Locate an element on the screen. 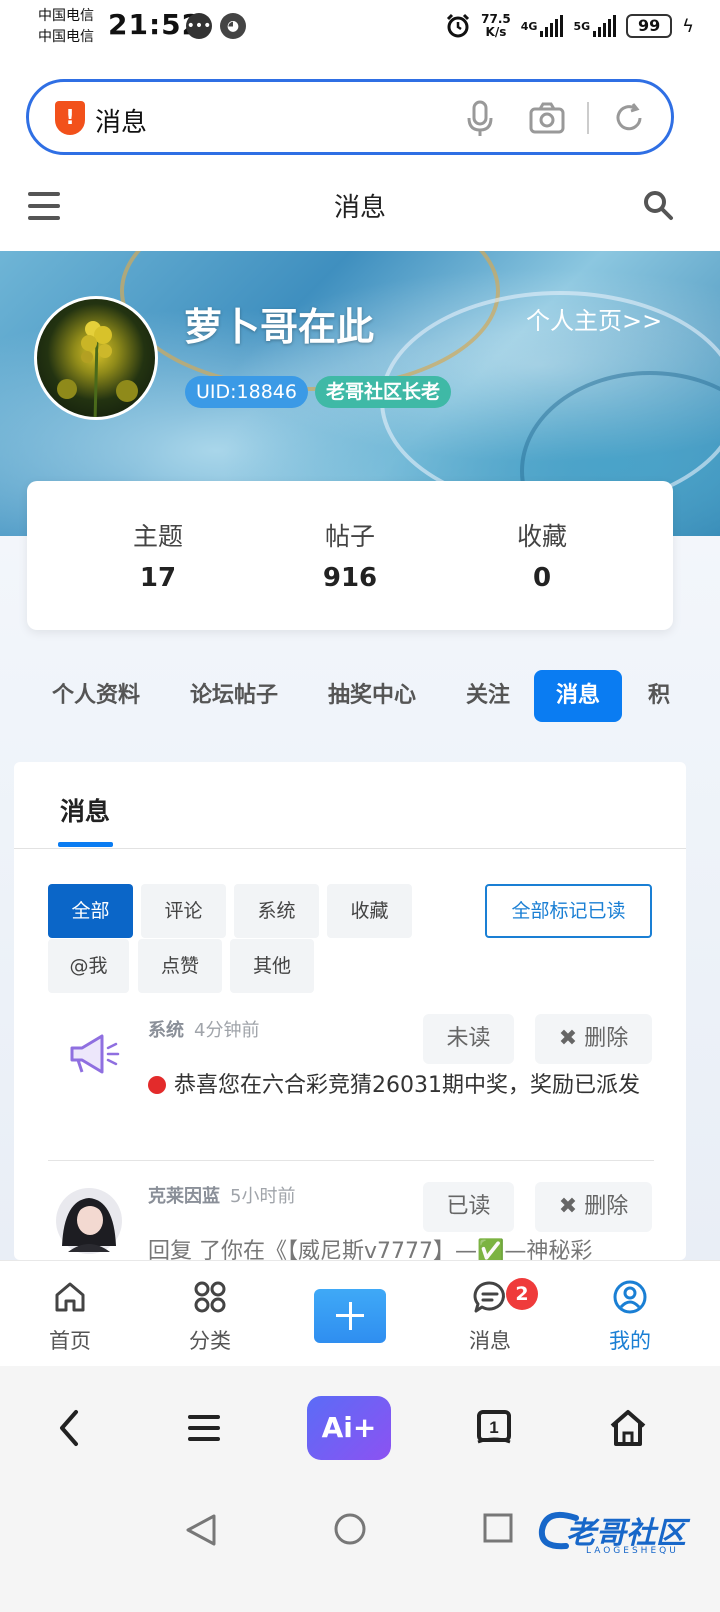 This screenshot has height=1612, width=720. system-recents-icon is located at coordinates (498, 1528).